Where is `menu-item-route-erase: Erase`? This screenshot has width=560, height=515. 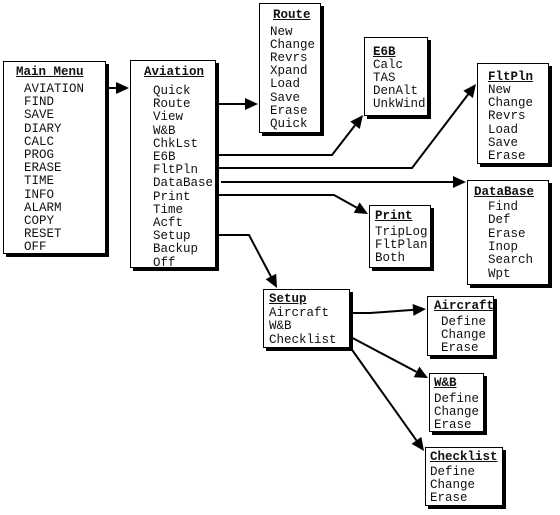
menu-item-route-erase: Erase is located at coordinates (289, 110).